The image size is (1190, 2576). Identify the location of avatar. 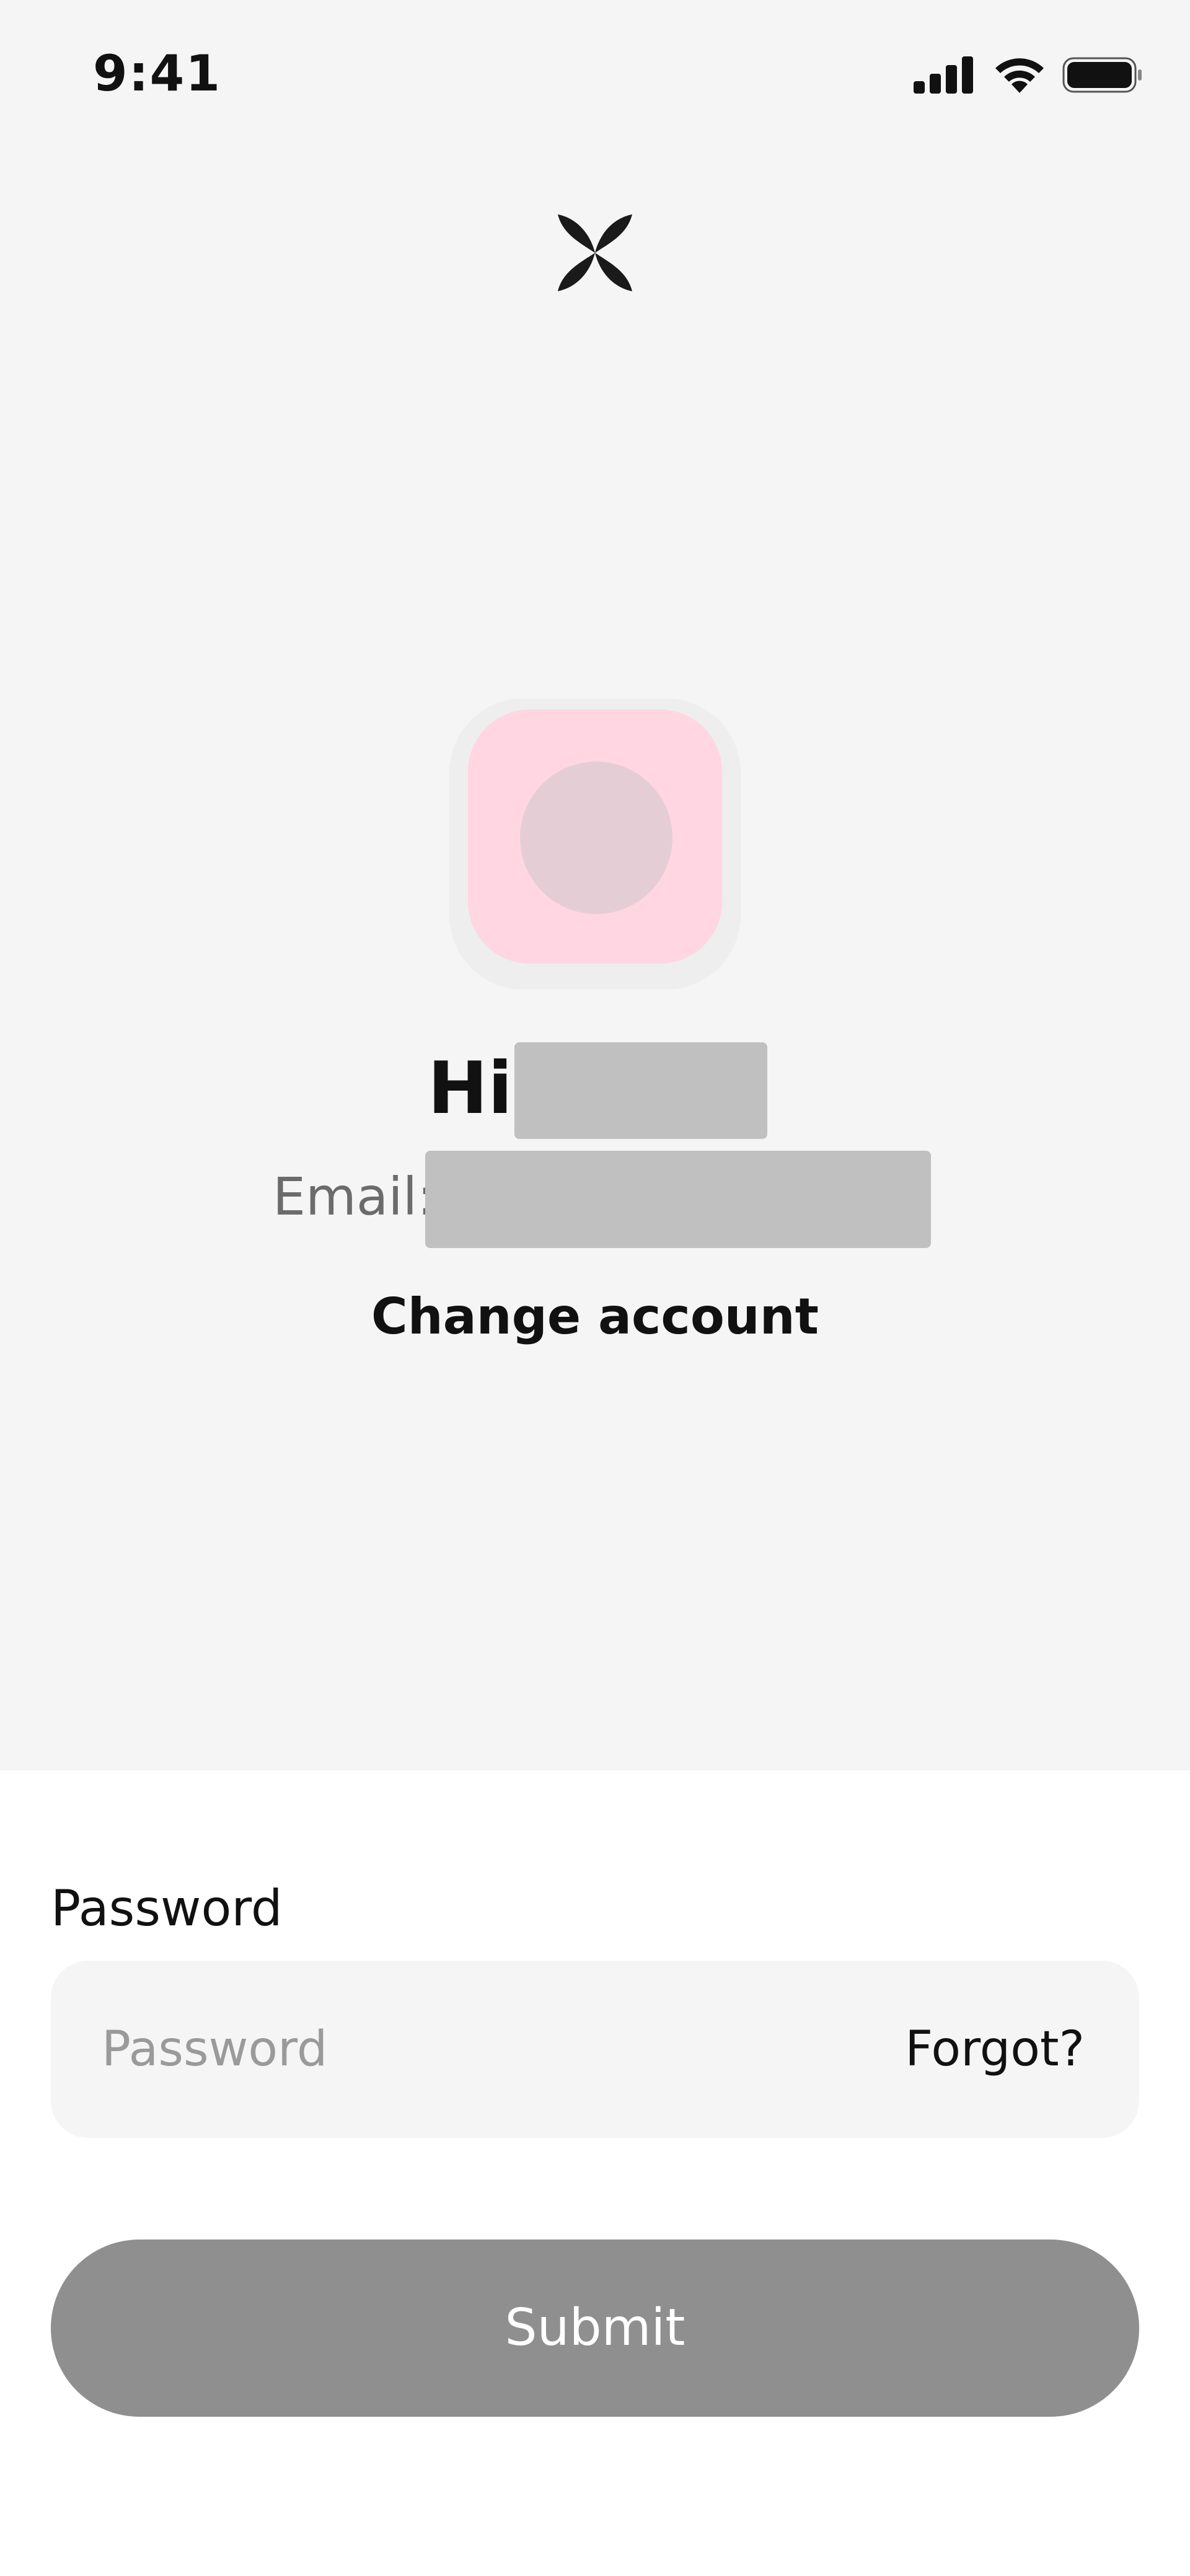
(595, 837).